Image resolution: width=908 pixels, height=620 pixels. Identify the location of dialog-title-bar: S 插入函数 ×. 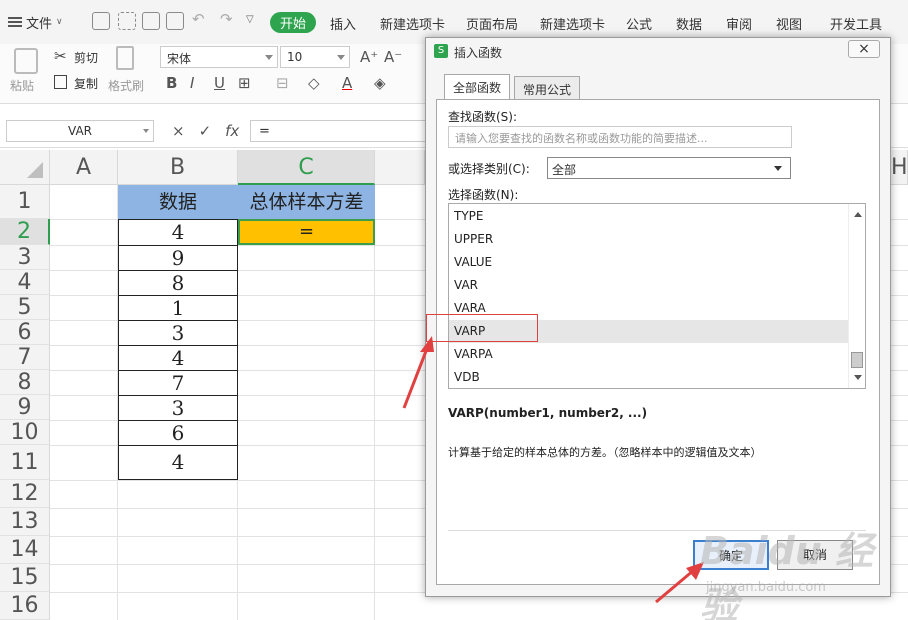
(658, 51).